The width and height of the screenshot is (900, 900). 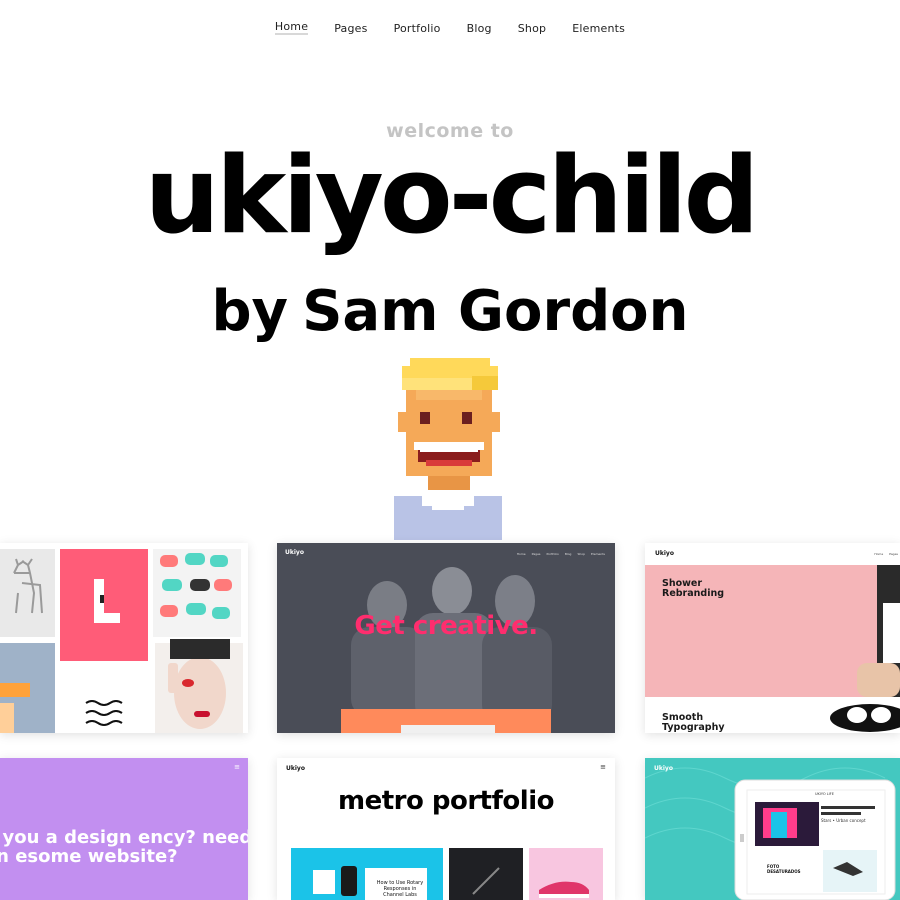 I want to click on slide-title: Stars • Urban concept, so click(x=843, y=820).